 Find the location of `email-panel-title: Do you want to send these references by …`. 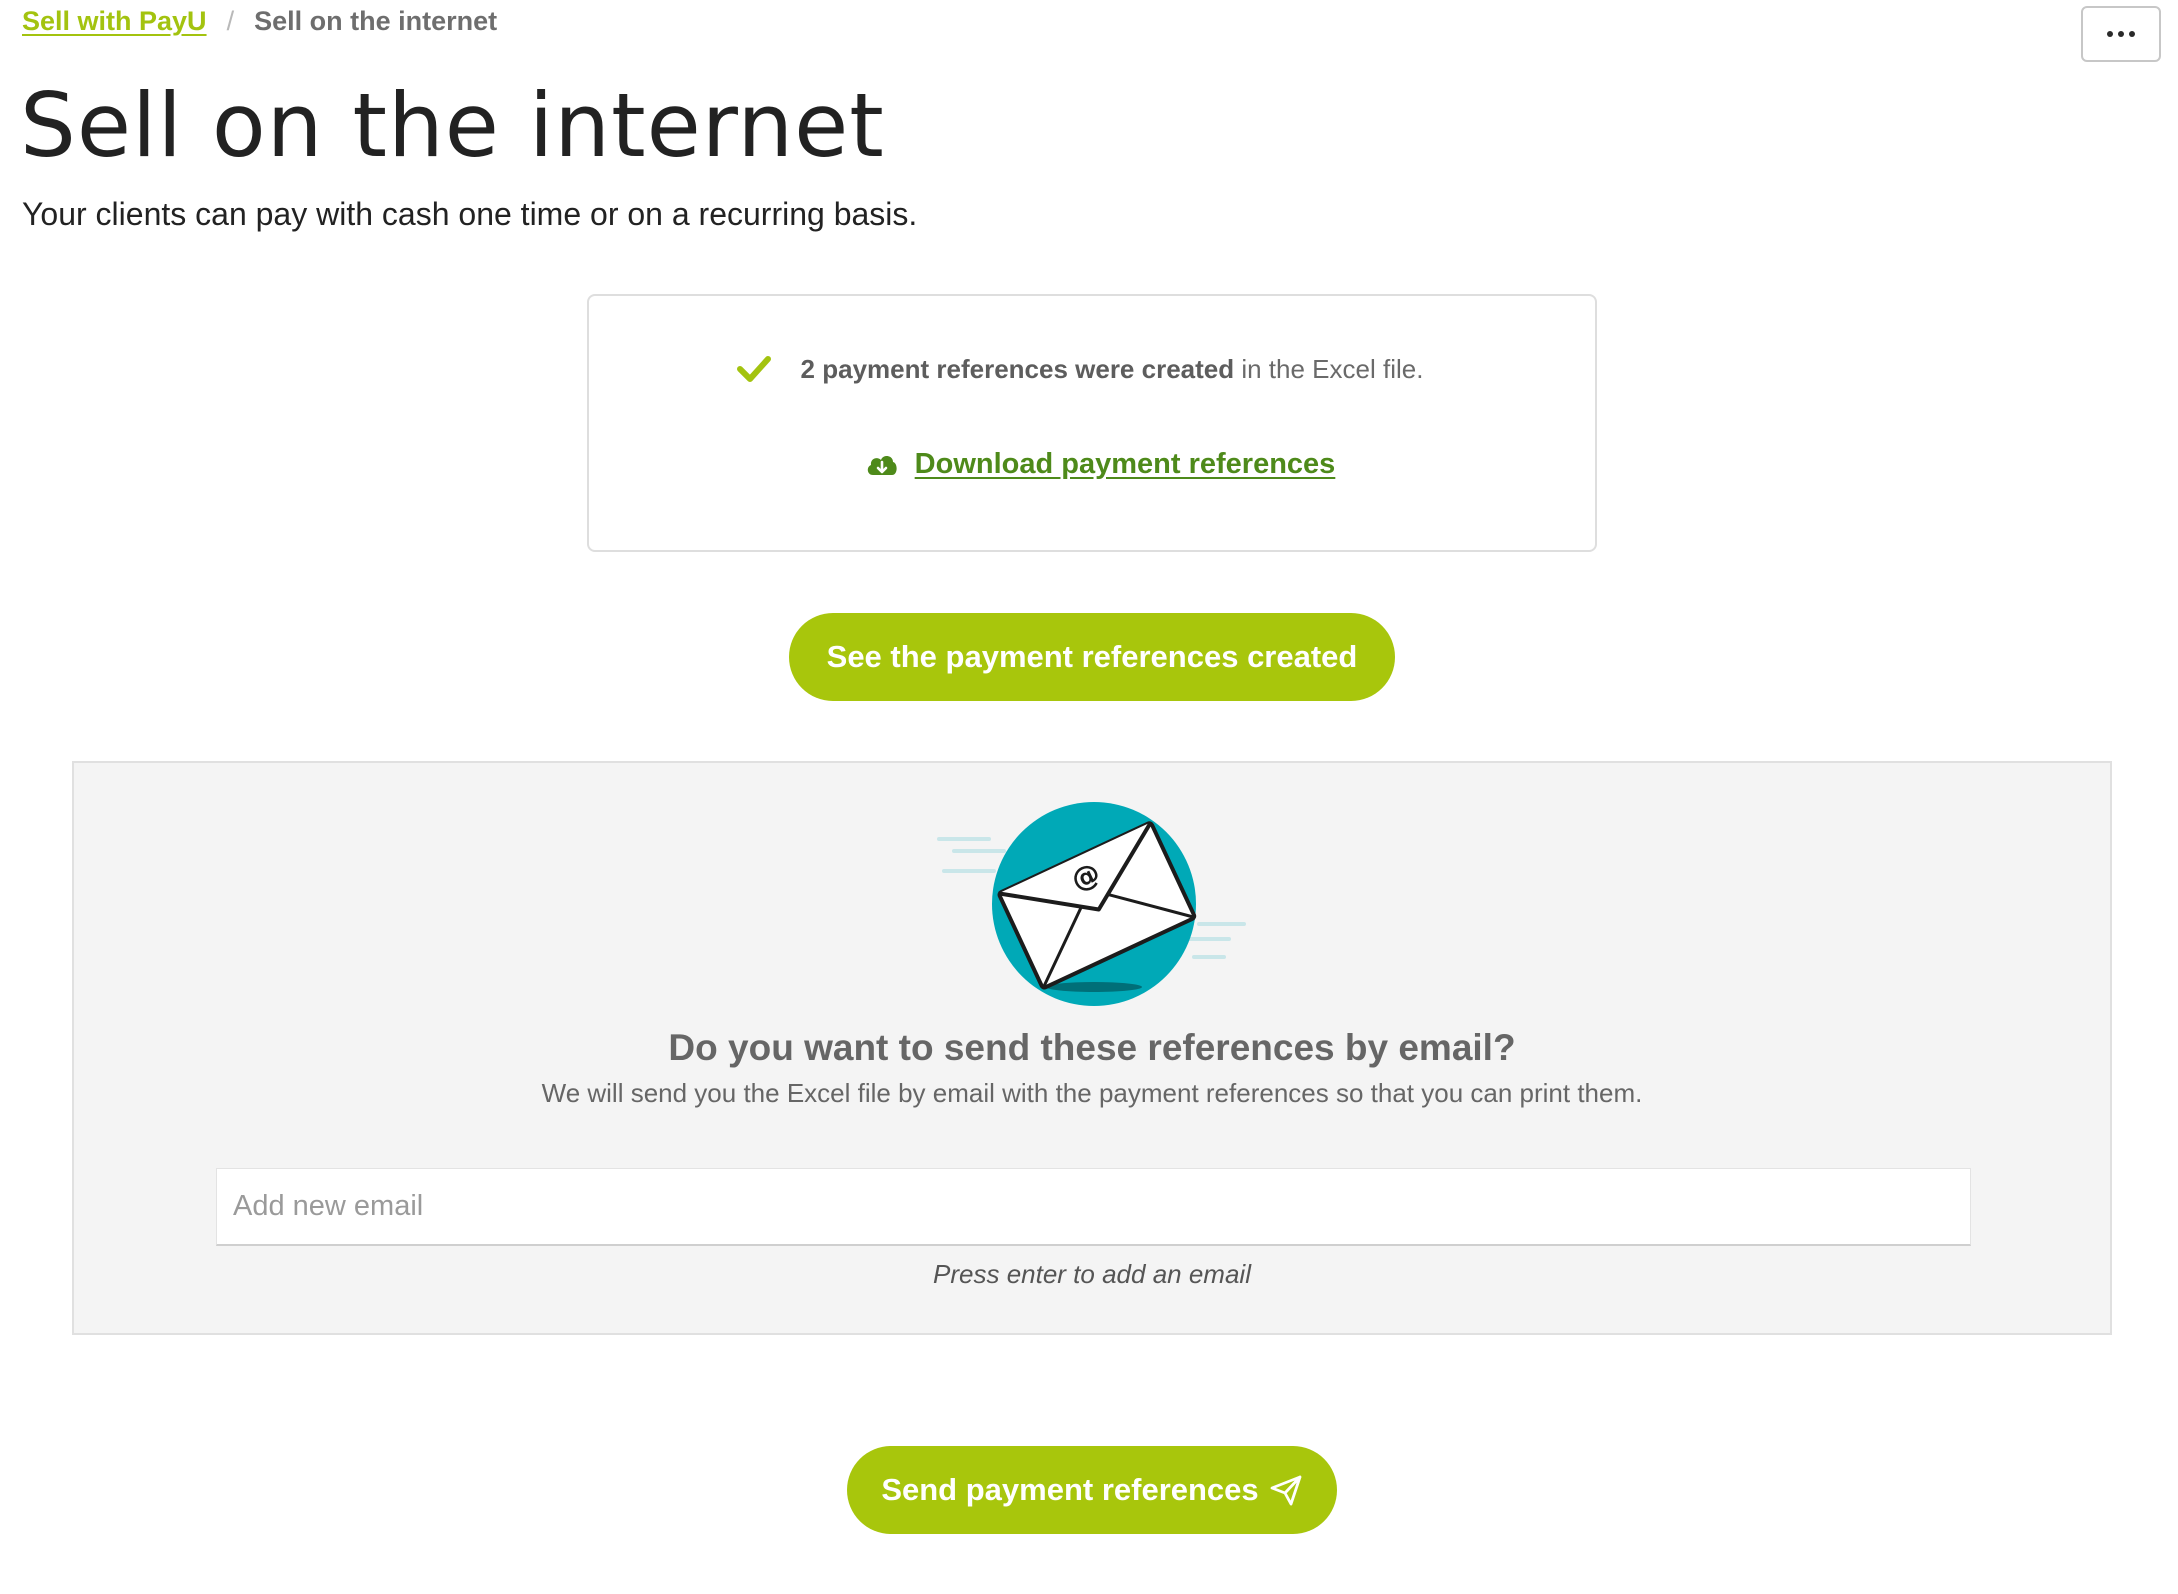

email-panel-title: Do you want to send these references by … is located at coordinates (1092, 1047).